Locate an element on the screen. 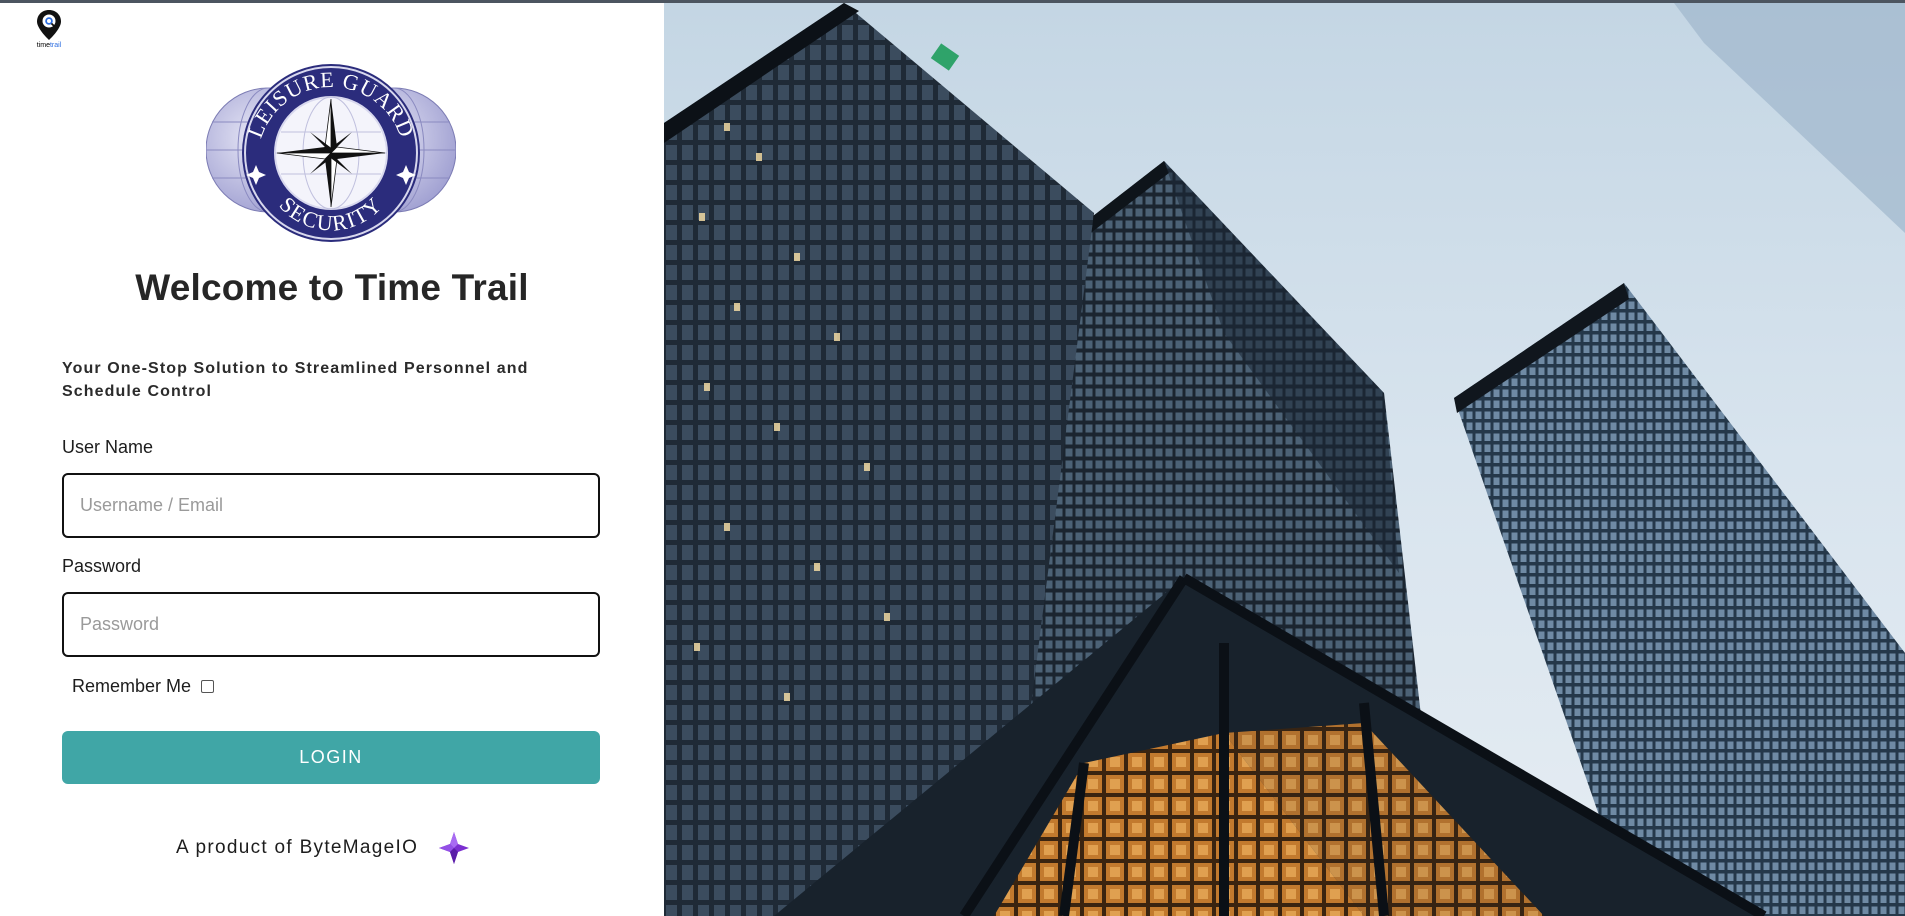  app-logo: timetrail is located at coordinates (49, 34).